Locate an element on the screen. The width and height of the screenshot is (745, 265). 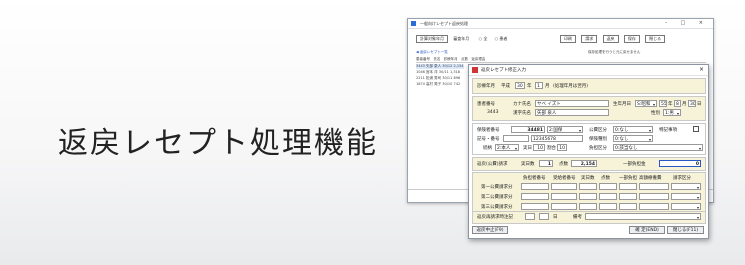
dialog-title: 返戻レセプト修正入力 is located at coordinates (503, 70).